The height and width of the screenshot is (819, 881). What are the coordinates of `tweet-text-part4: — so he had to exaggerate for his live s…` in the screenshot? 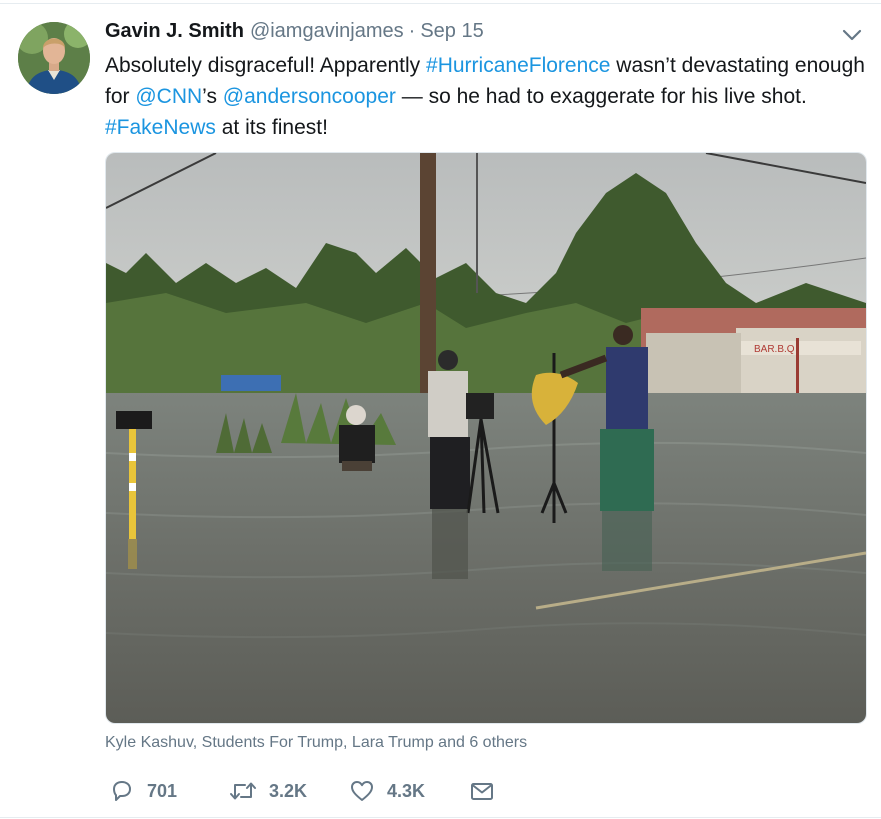 It's located at (601, 96).